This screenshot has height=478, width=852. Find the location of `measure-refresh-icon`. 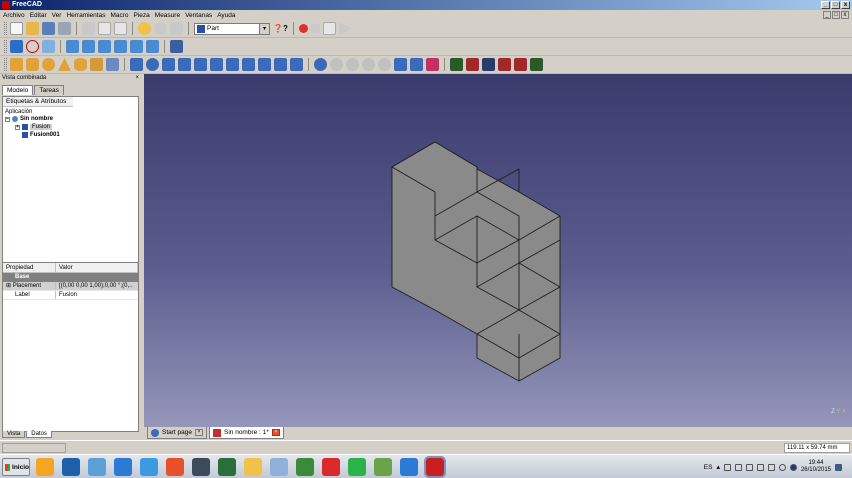

measure-refresh-icon is located at coordinates (520, 64).